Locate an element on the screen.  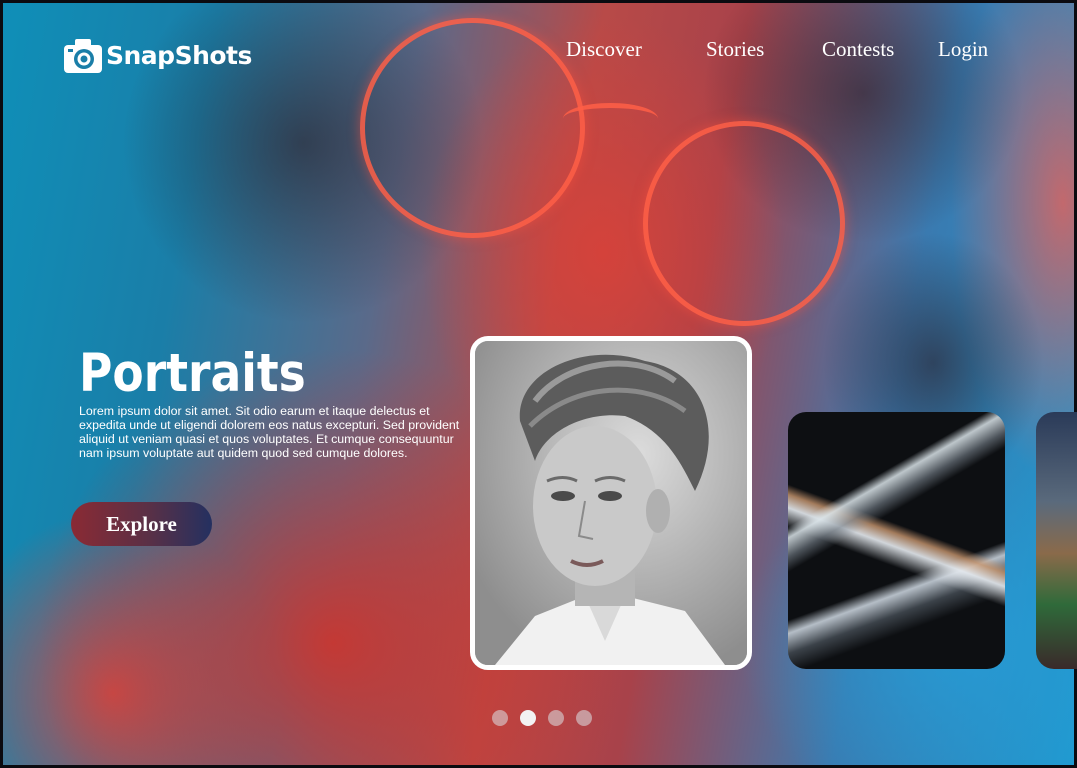
nav-login: Login is located at coordinates (963, 49).